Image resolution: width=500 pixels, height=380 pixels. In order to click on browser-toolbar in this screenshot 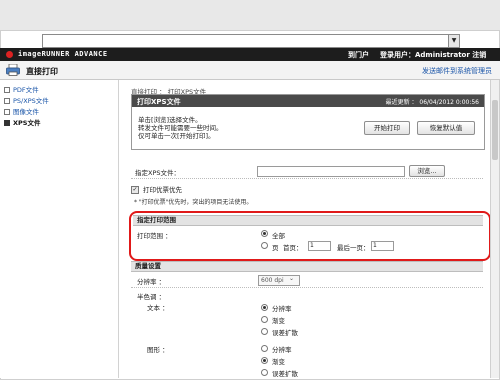, I will do `click(250, 15)`.